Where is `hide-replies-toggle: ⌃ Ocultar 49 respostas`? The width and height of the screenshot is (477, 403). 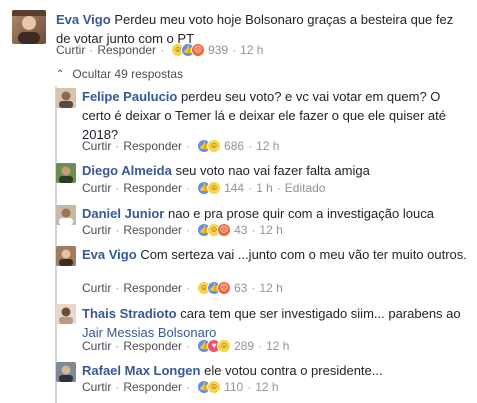
hide-replies-toggle: ⌃ Ocultar 49 respostas is located at coordinates (119, 74).